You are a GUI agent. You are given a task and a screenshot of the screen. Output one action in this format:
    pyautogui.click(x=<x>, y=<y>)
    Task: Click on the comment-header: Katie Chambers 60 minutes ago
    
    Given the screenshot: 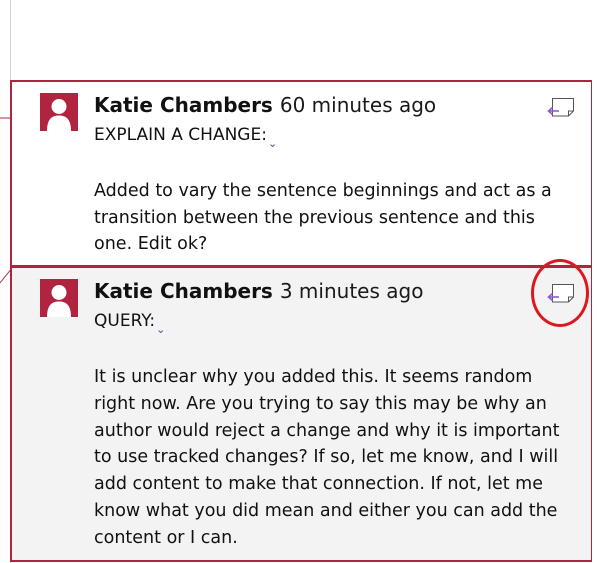 What is the action you would take?
    pyautogui.click(x=265, y=105)
    